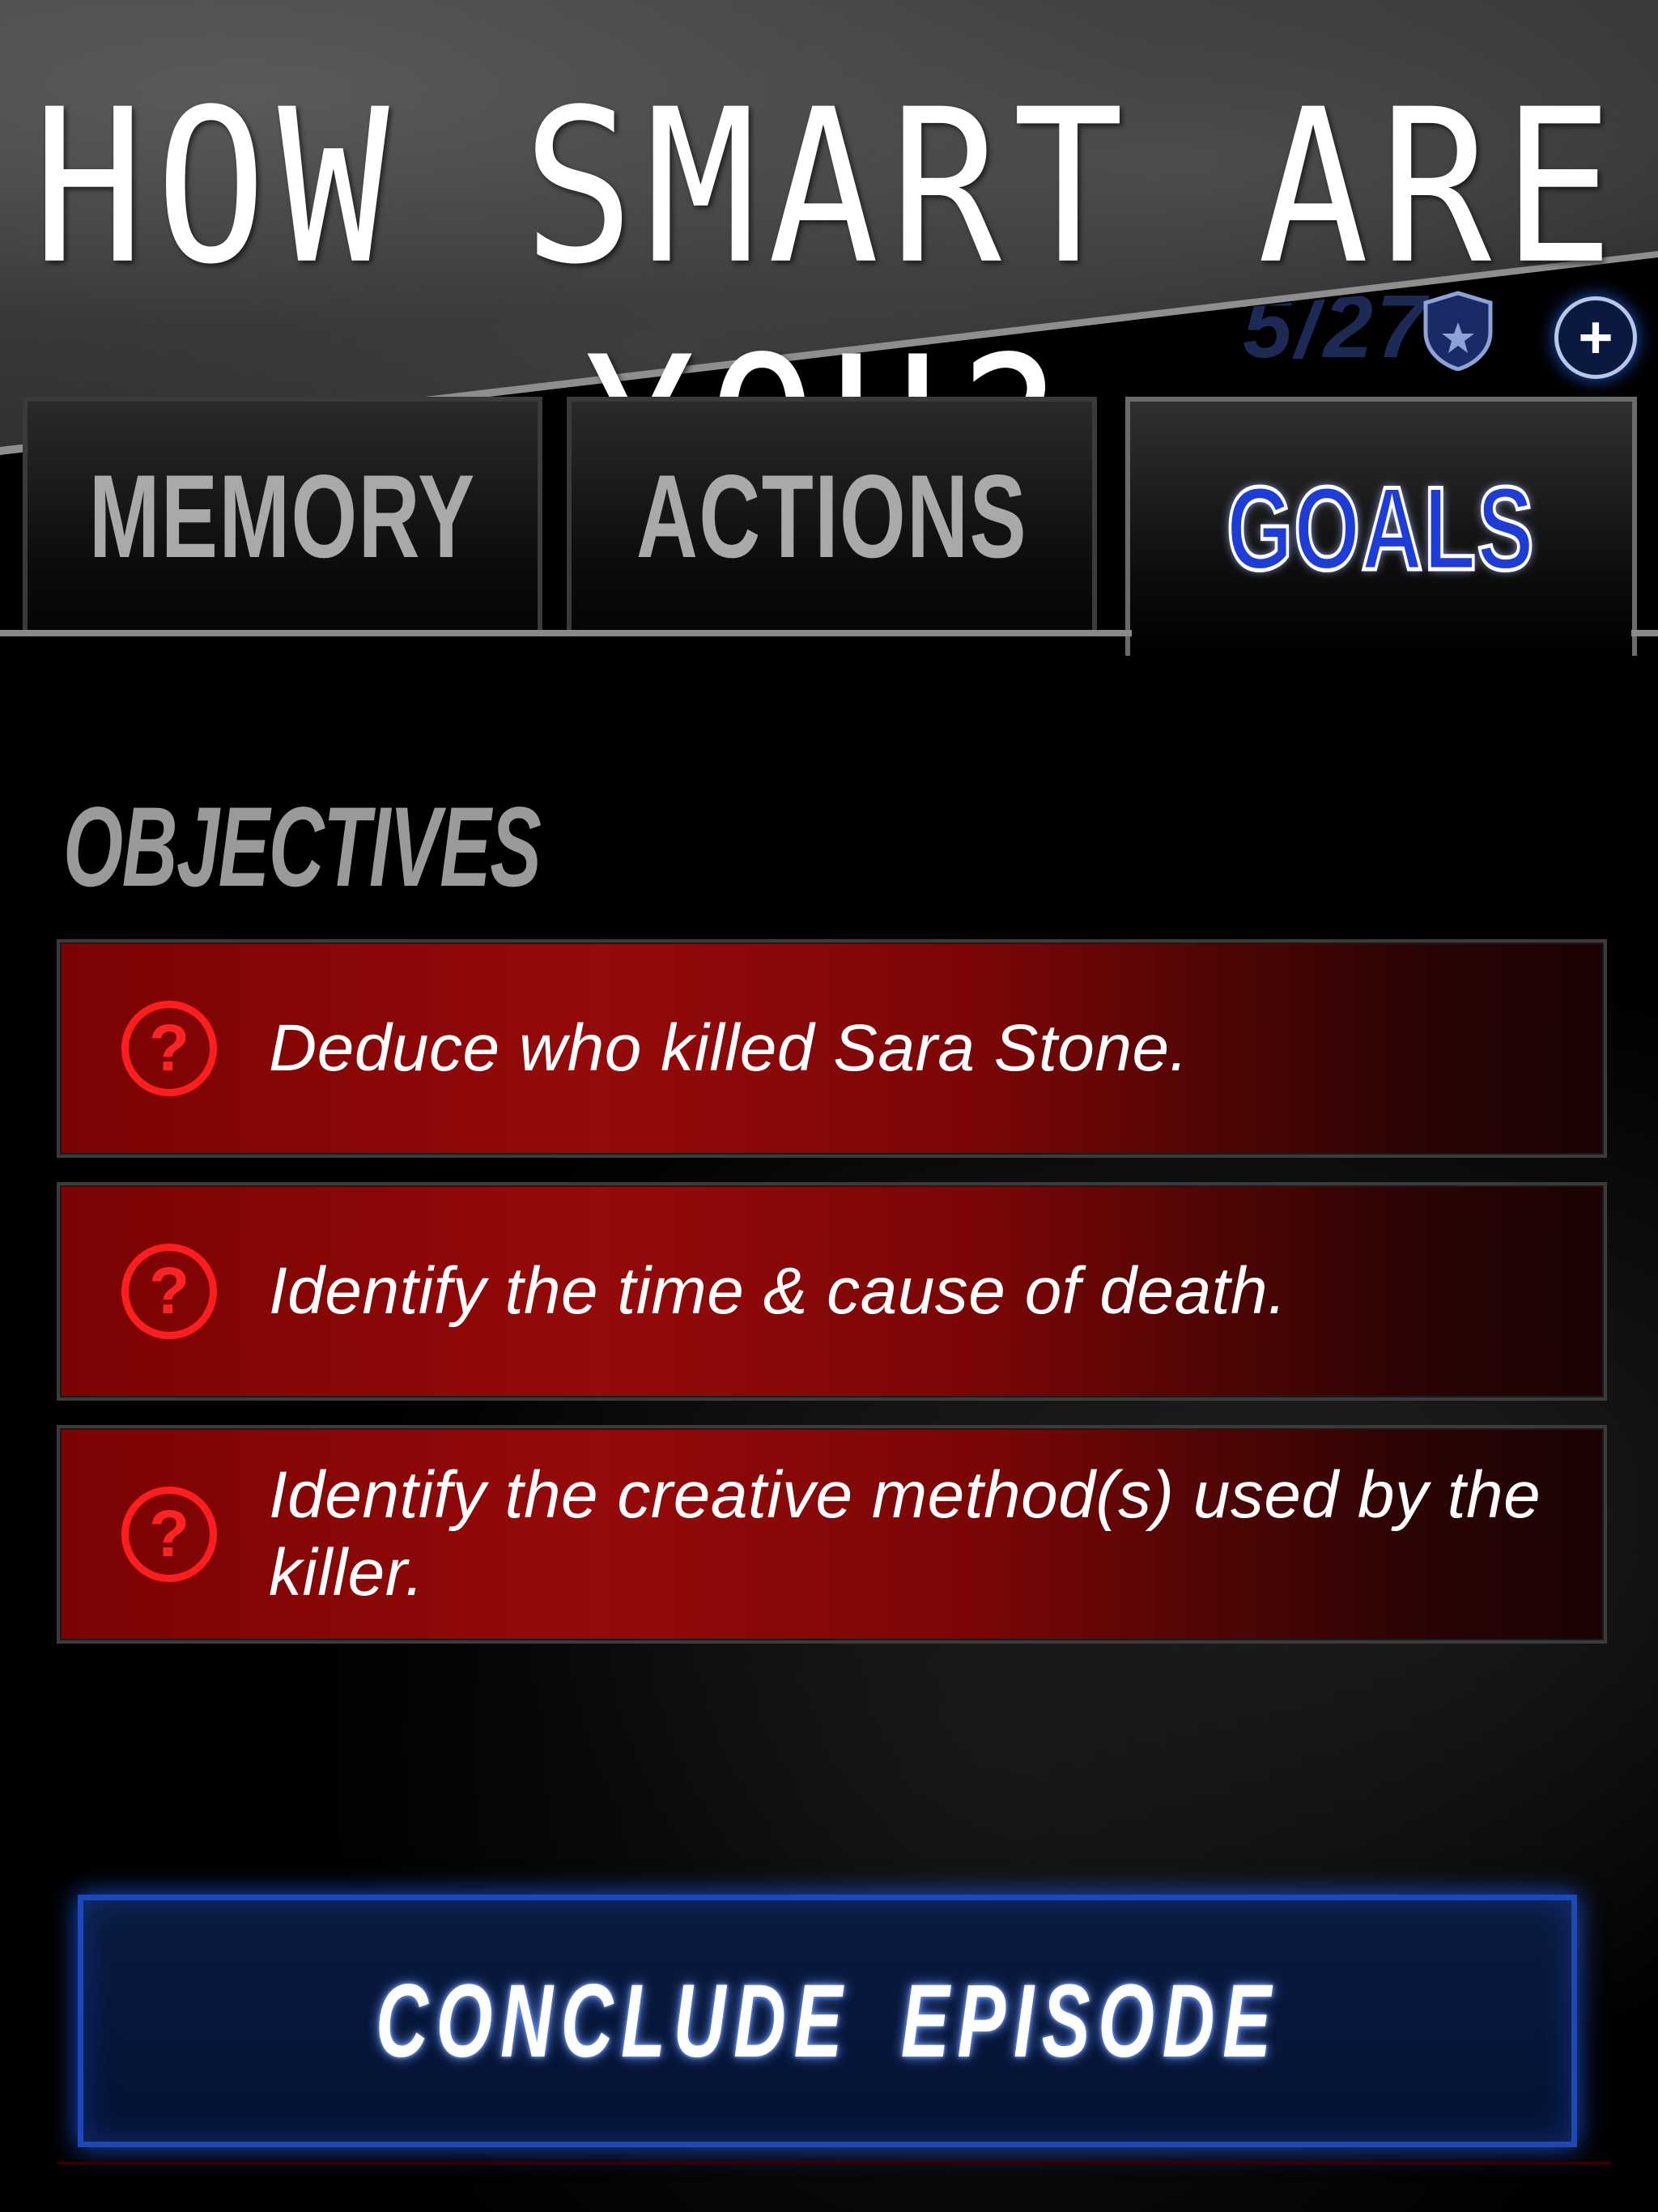  I want to click on add-button: +, so click(1595, 337).